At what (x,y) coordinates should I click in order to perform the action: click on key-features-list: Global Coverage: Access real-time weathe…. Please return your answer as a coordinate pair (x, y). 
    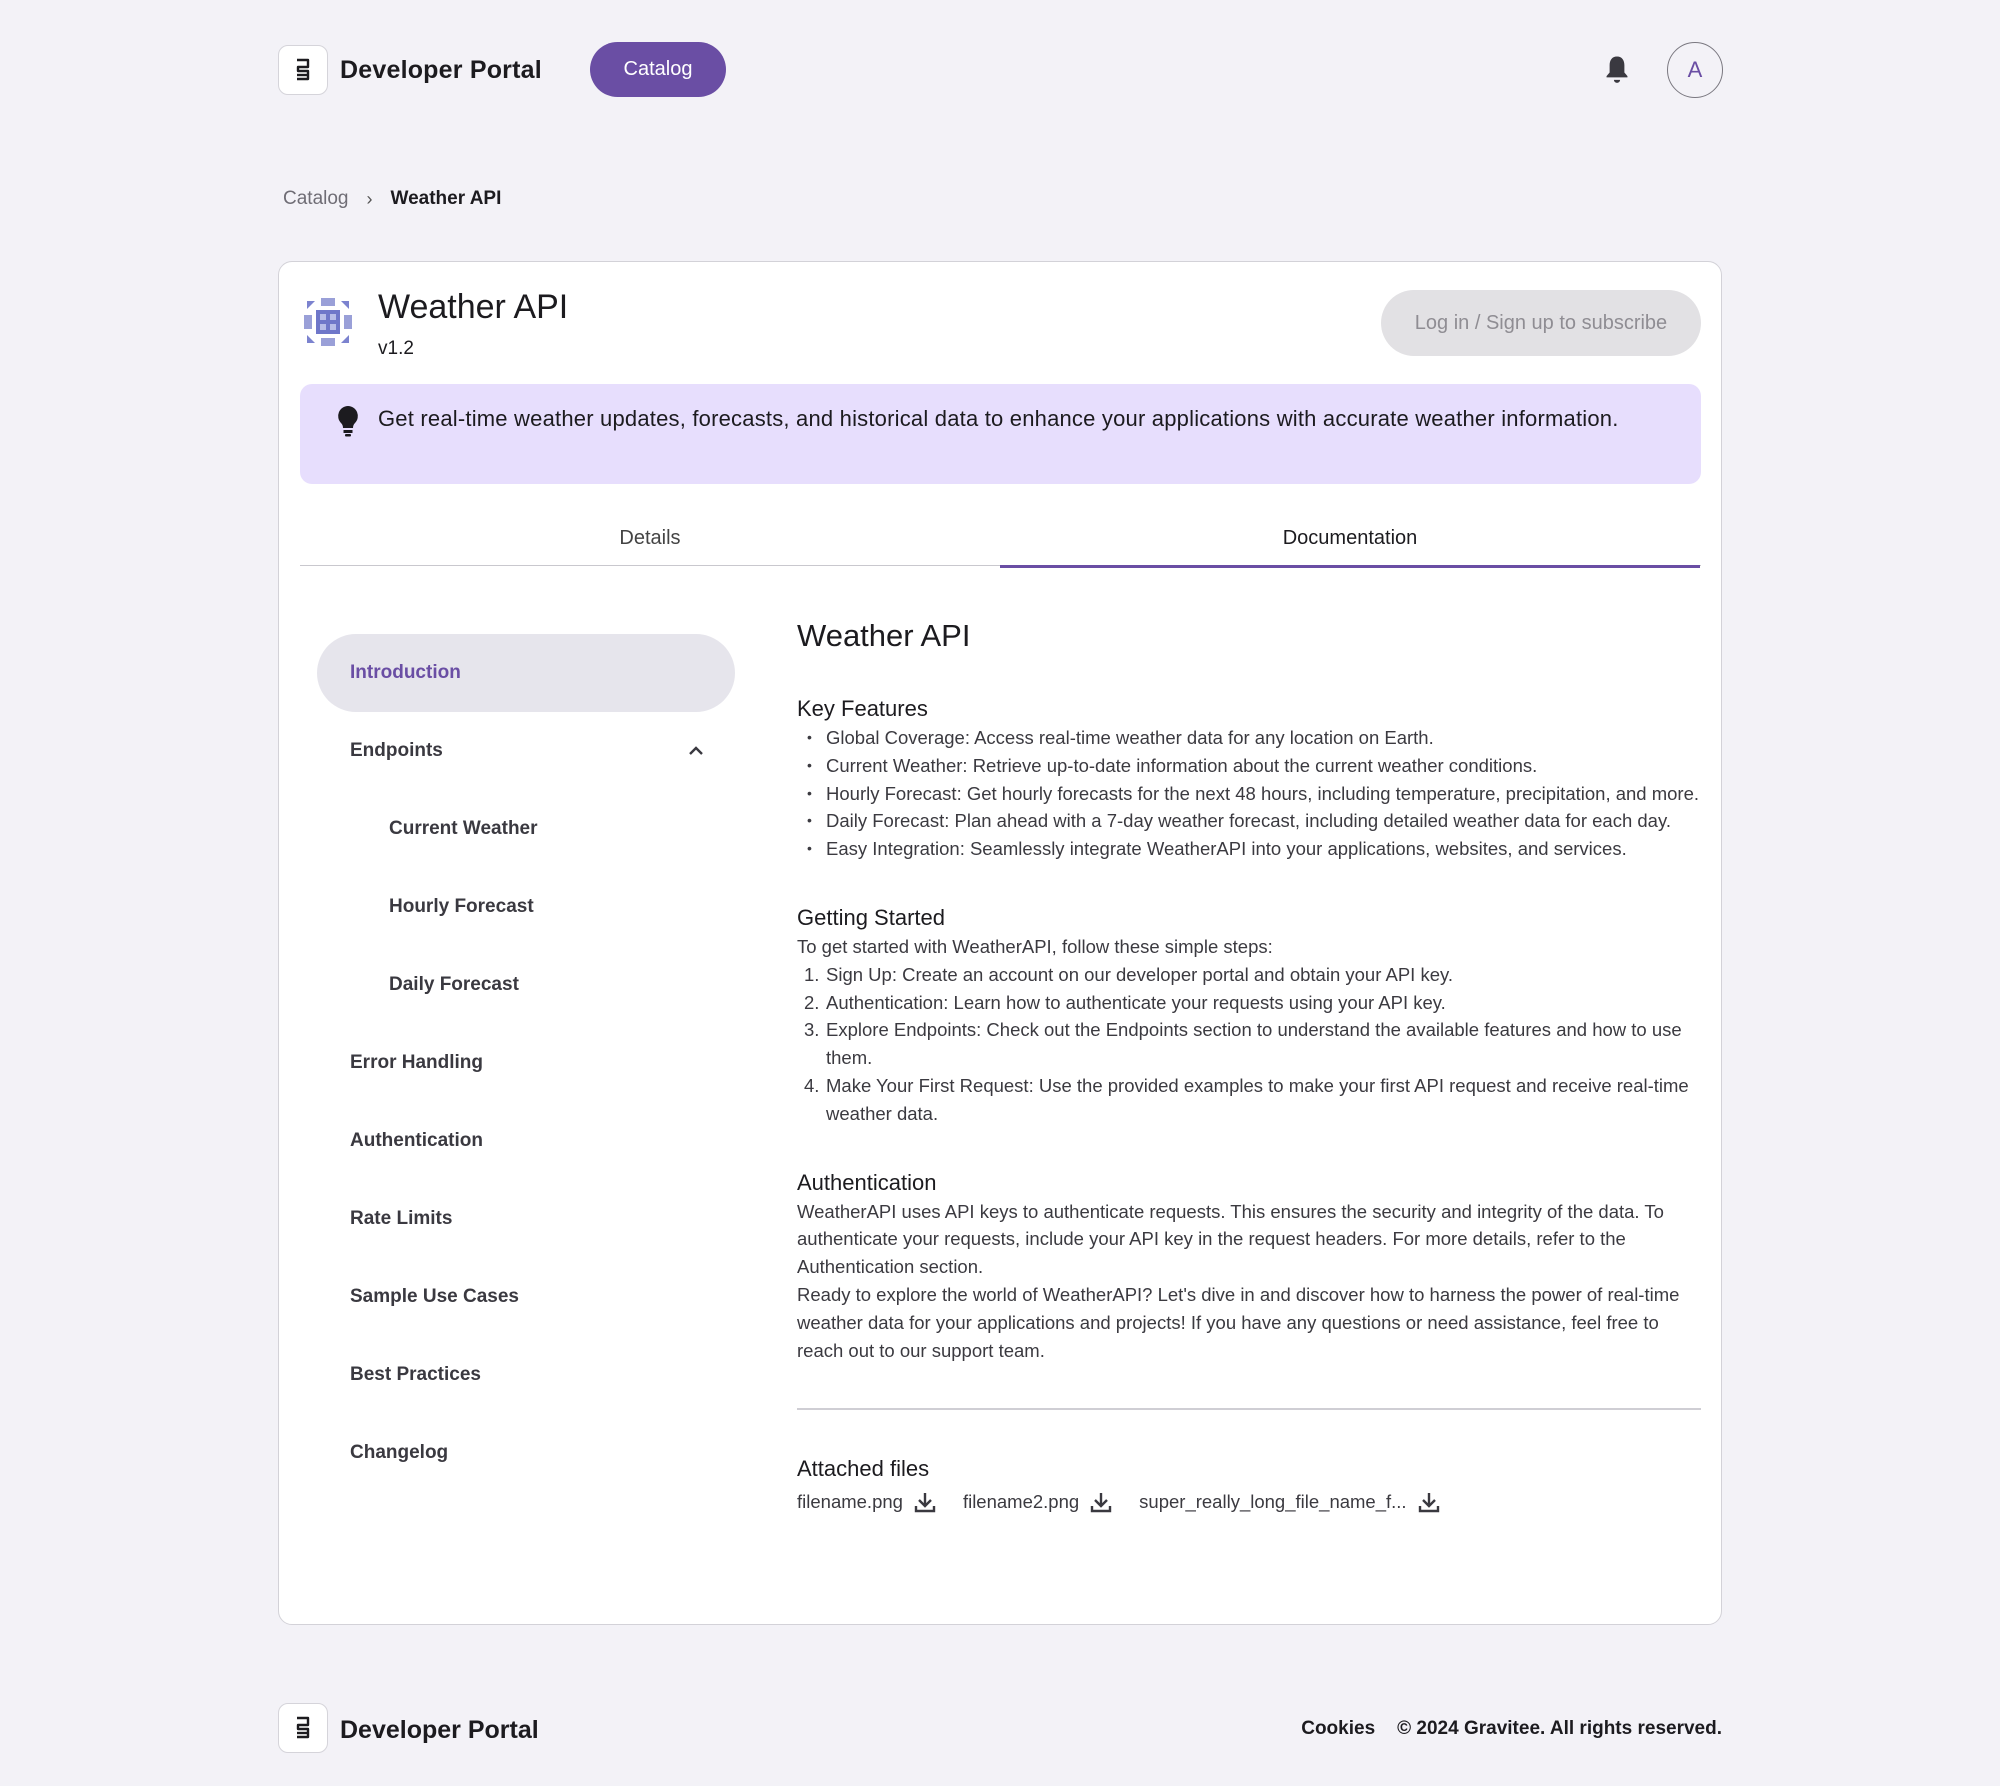
    Looking at the image, I should click on (1249, 793).